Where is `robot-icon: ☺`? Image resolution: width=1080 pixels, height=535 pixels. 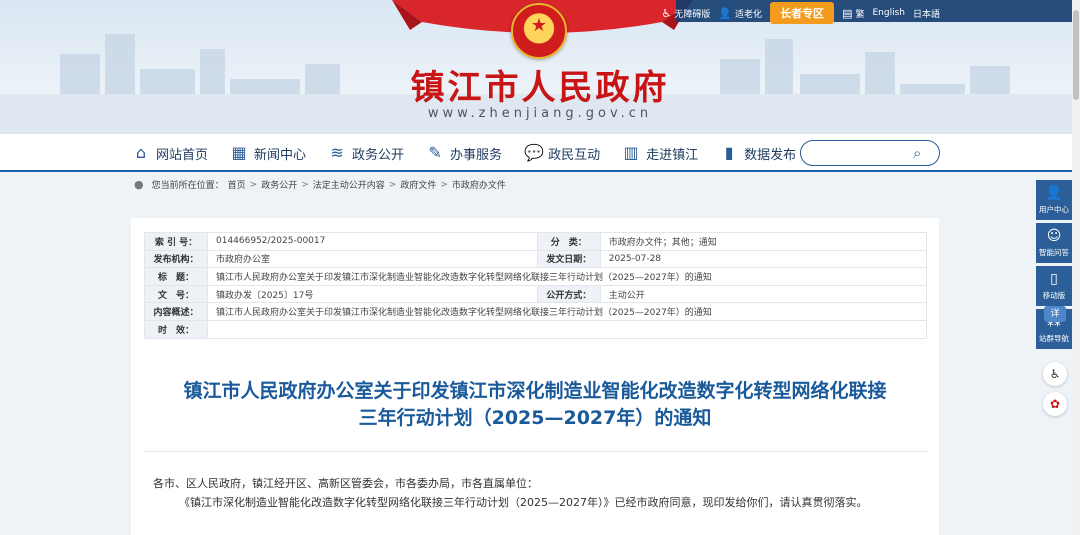 robot-icon: ☺ is located at coordinates (1054, 236).